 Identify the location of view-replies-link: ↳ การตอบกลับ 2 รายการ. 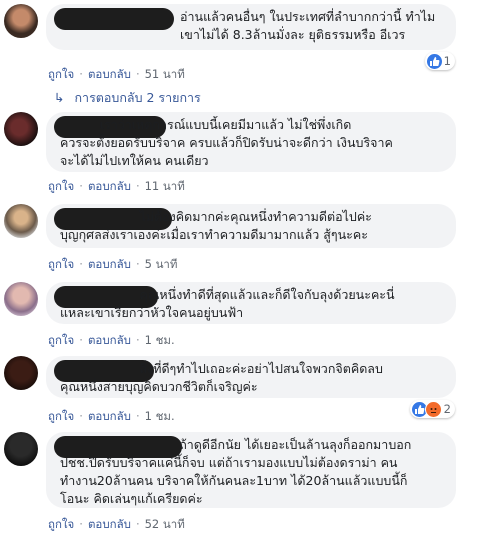
(127, 98).